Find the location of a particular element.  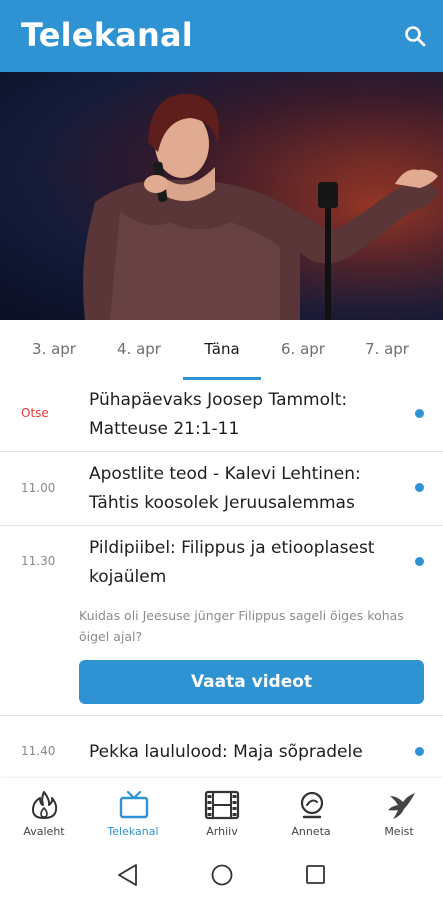

app-bar: Telekanal is located at coordinates (221, 36).